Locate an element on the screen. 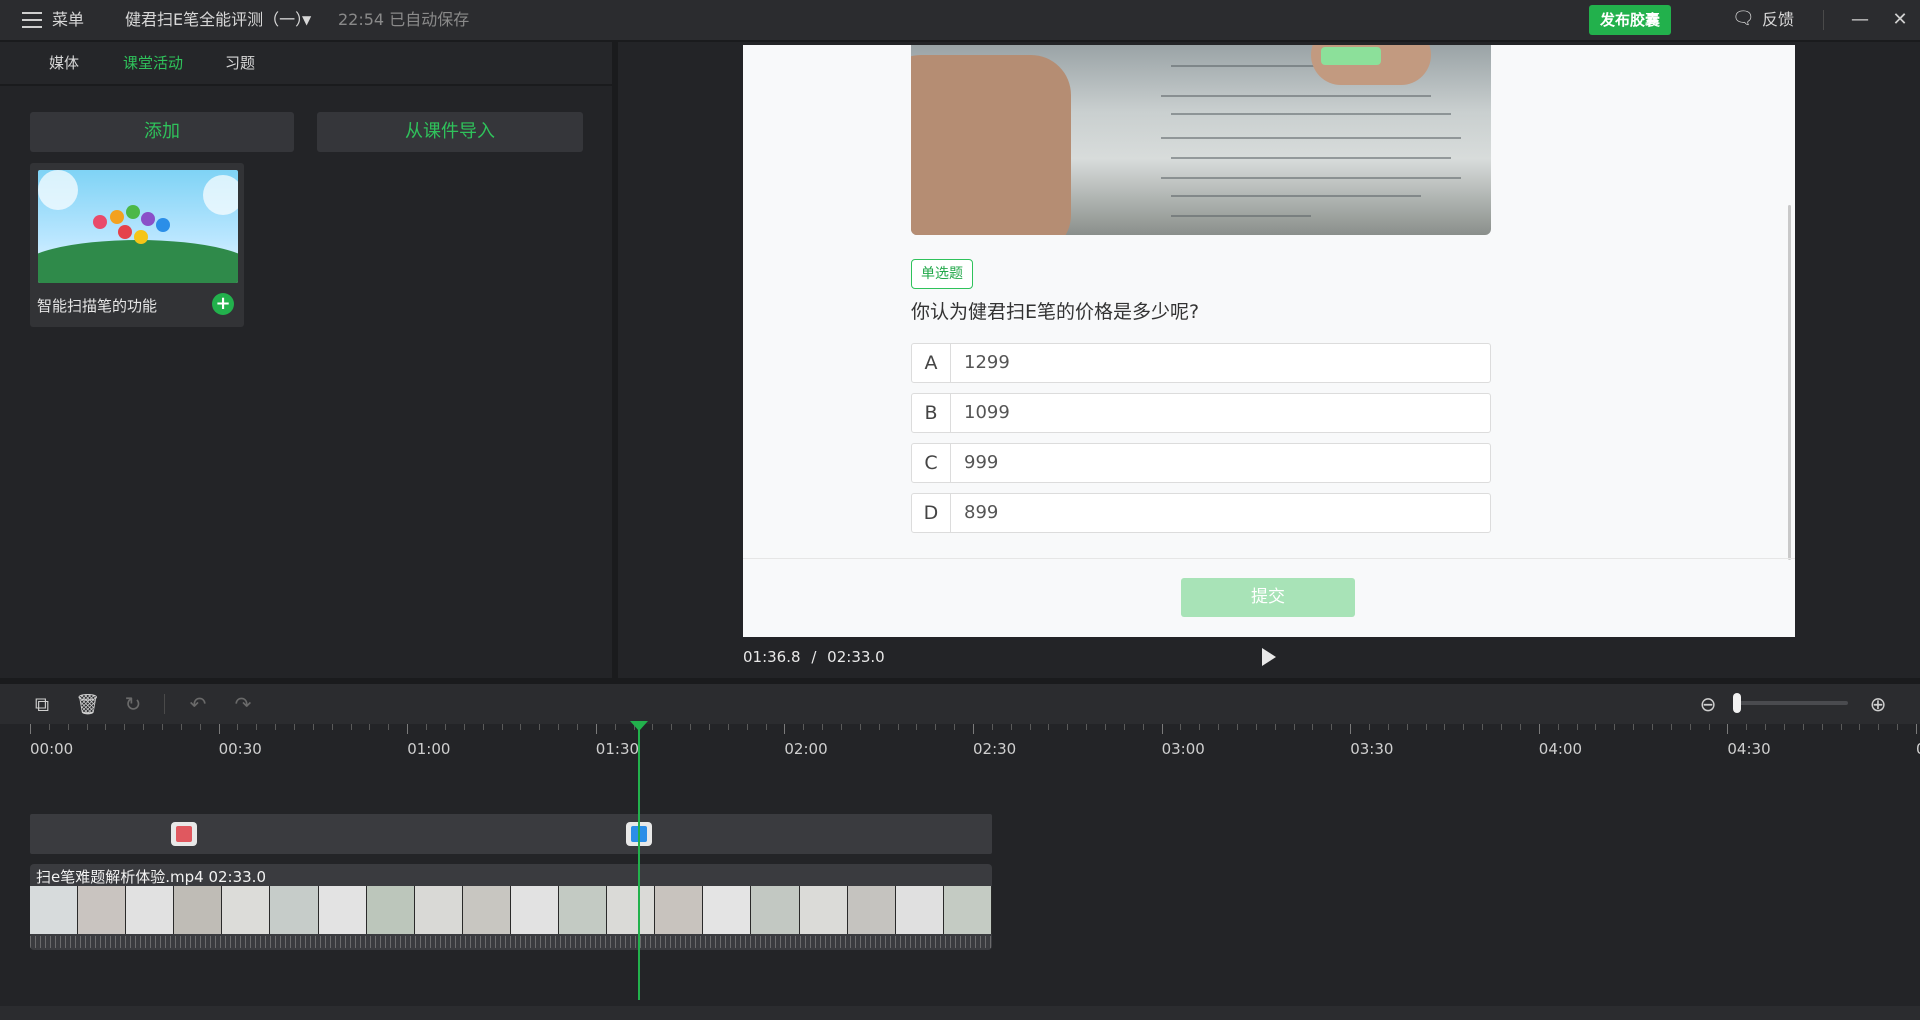  tab-media: 媒体 is located at coordinates (64, 63).